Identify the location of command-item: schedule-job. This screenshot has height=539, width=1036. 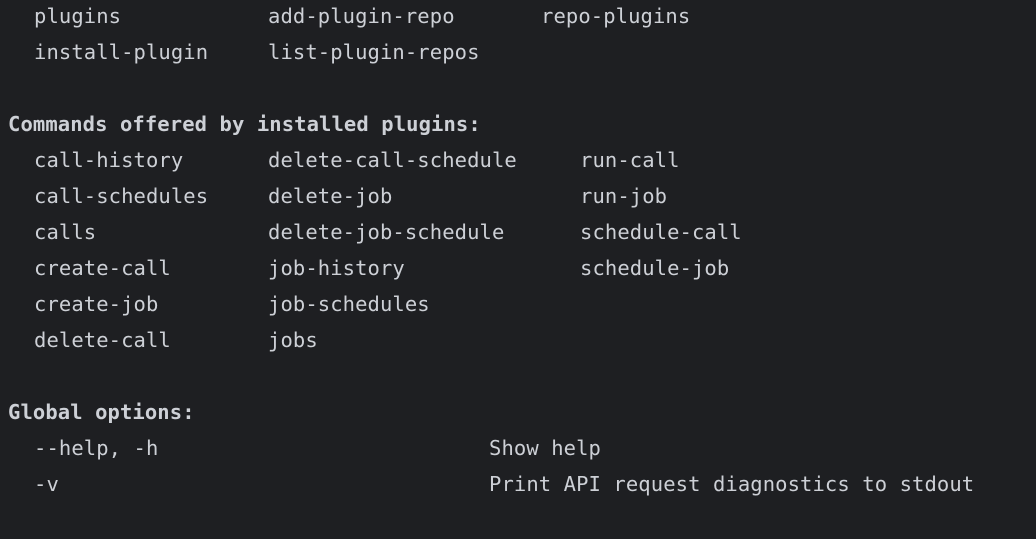
(655, 268).